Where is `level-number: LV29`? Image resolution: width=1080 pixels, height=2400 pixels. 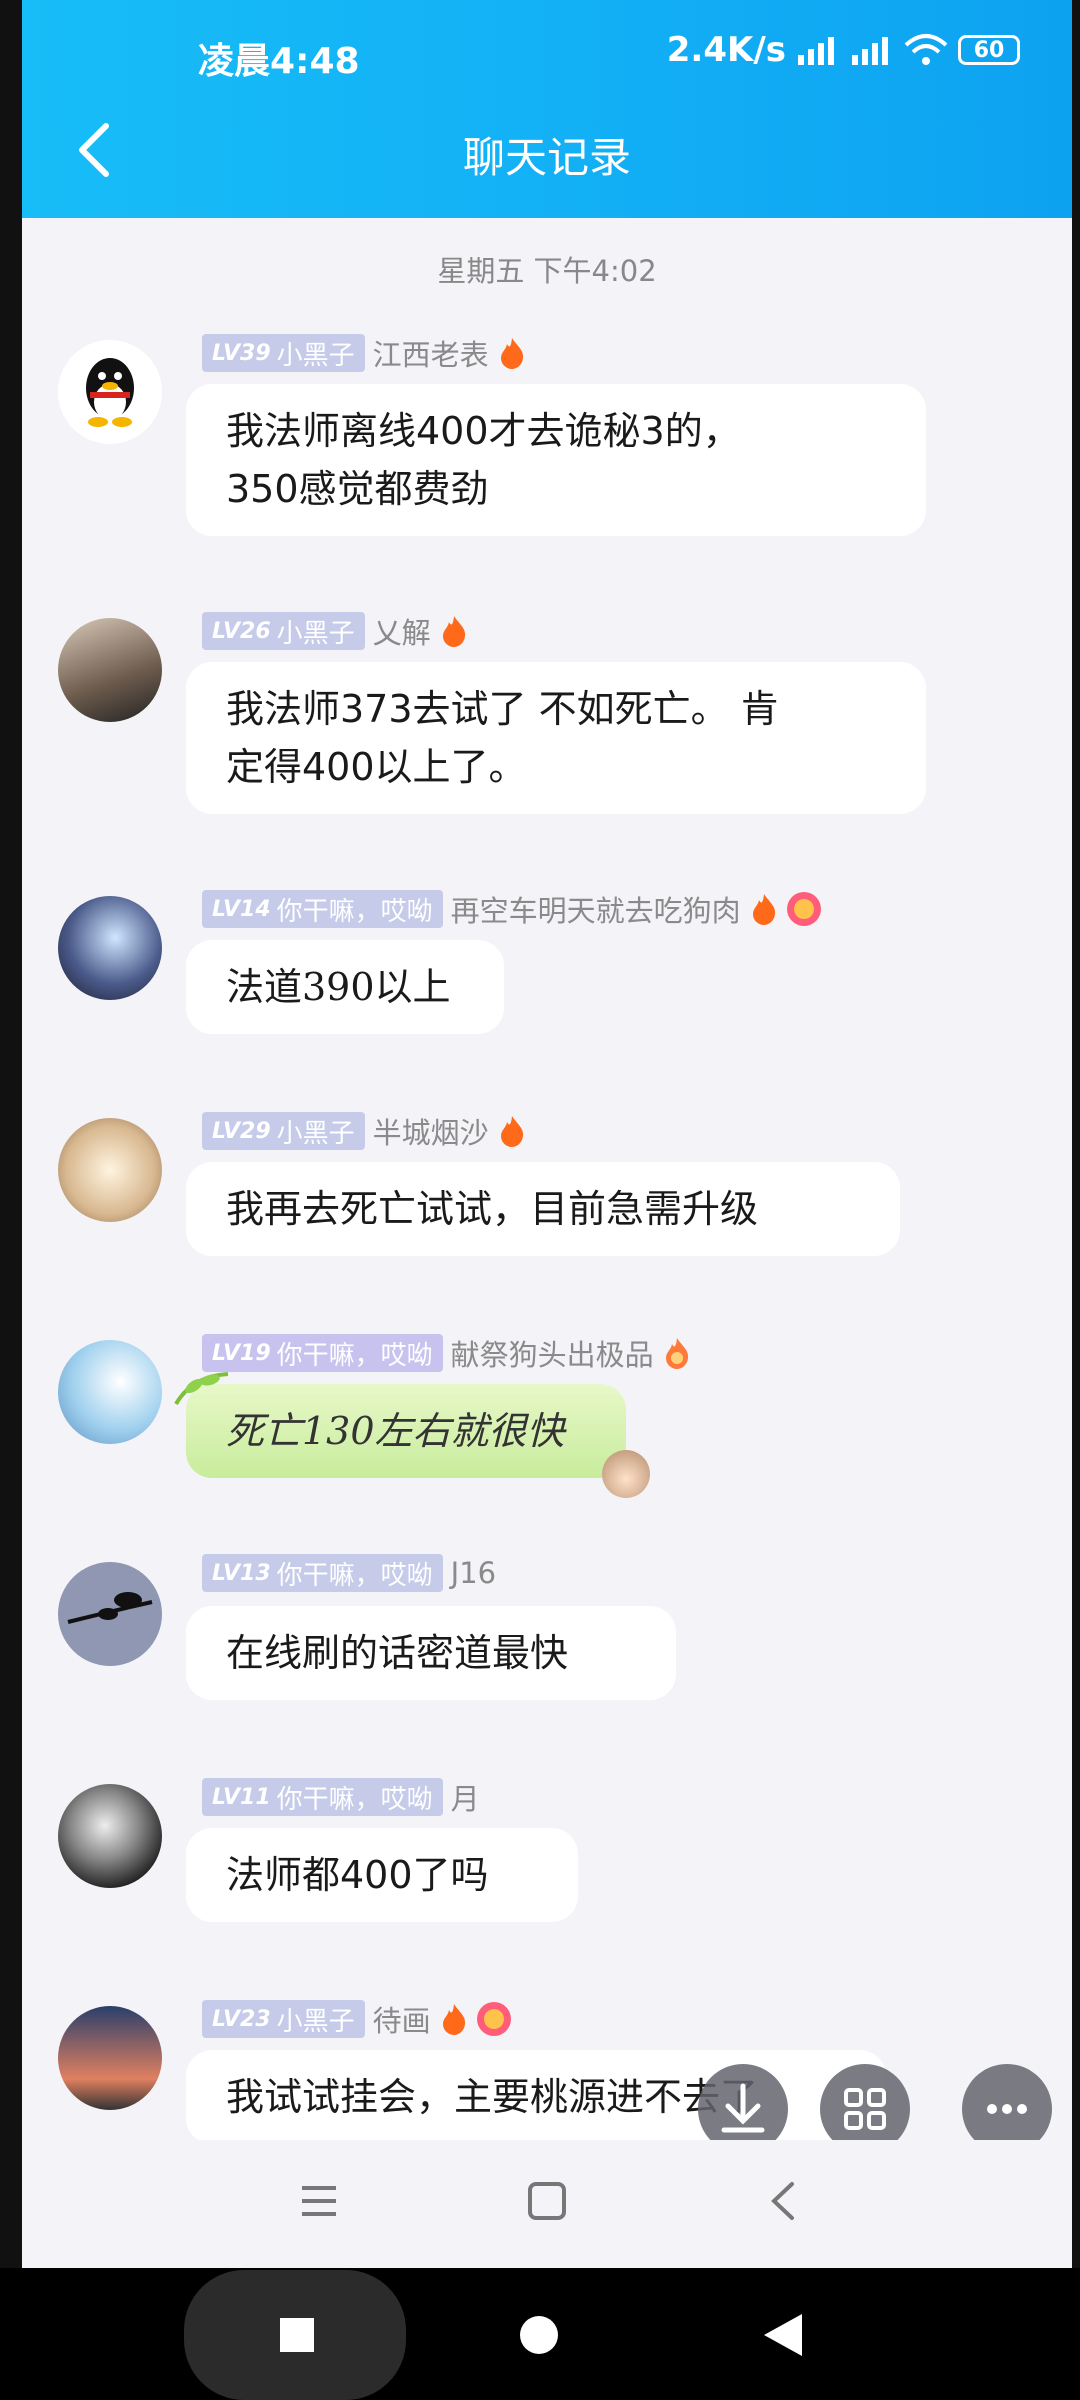
level-number: LV29 is located at coordinates (241, 1131).